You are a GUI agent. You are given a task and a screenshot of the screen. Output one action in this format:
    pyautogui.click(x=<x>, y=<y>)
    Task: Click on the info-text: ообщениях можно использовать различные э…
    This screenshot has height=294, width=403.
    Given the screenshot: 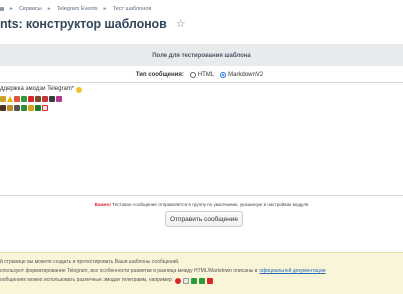 What is the action you would take?
    pyautogui.click(x=87, y=280)
    